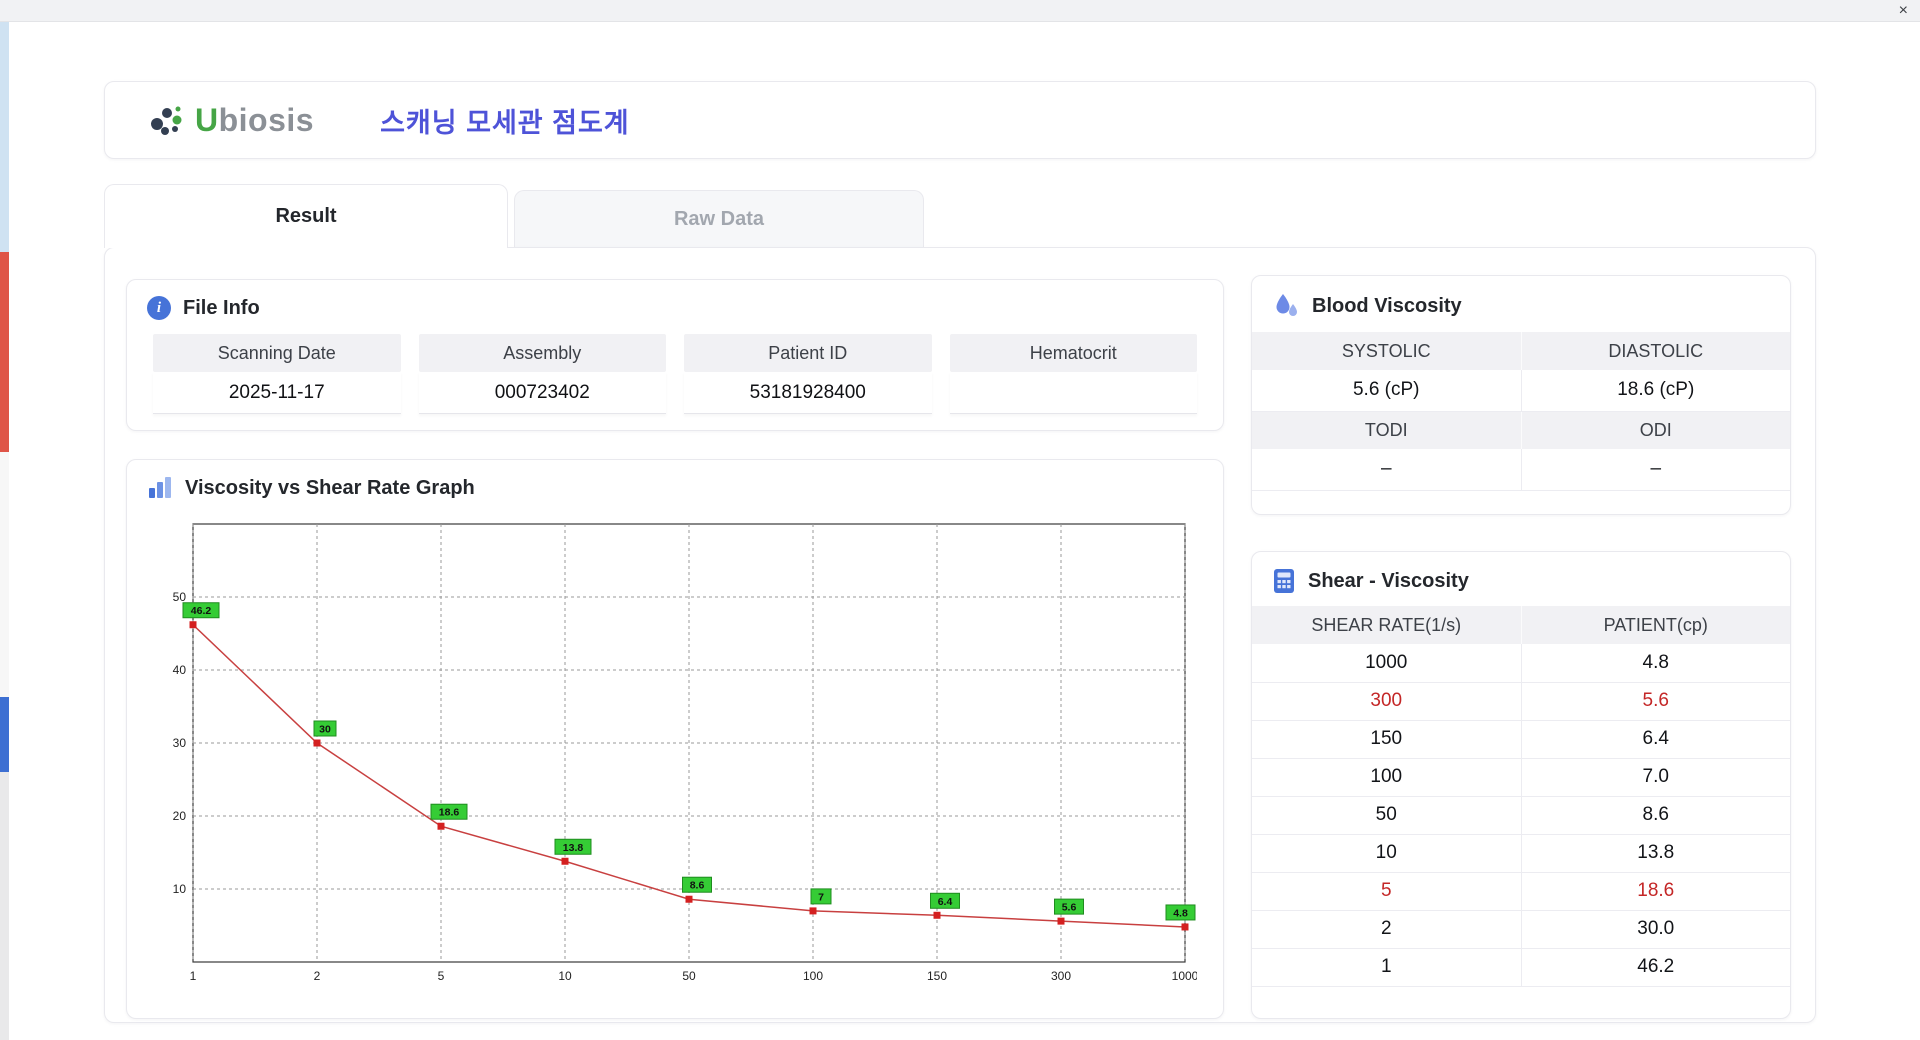 This screenshot has height=1040, width=1920. Describe the element at coordinates (1386, 663) in the screenshot. I see `sv-cell: 1000` at that location.